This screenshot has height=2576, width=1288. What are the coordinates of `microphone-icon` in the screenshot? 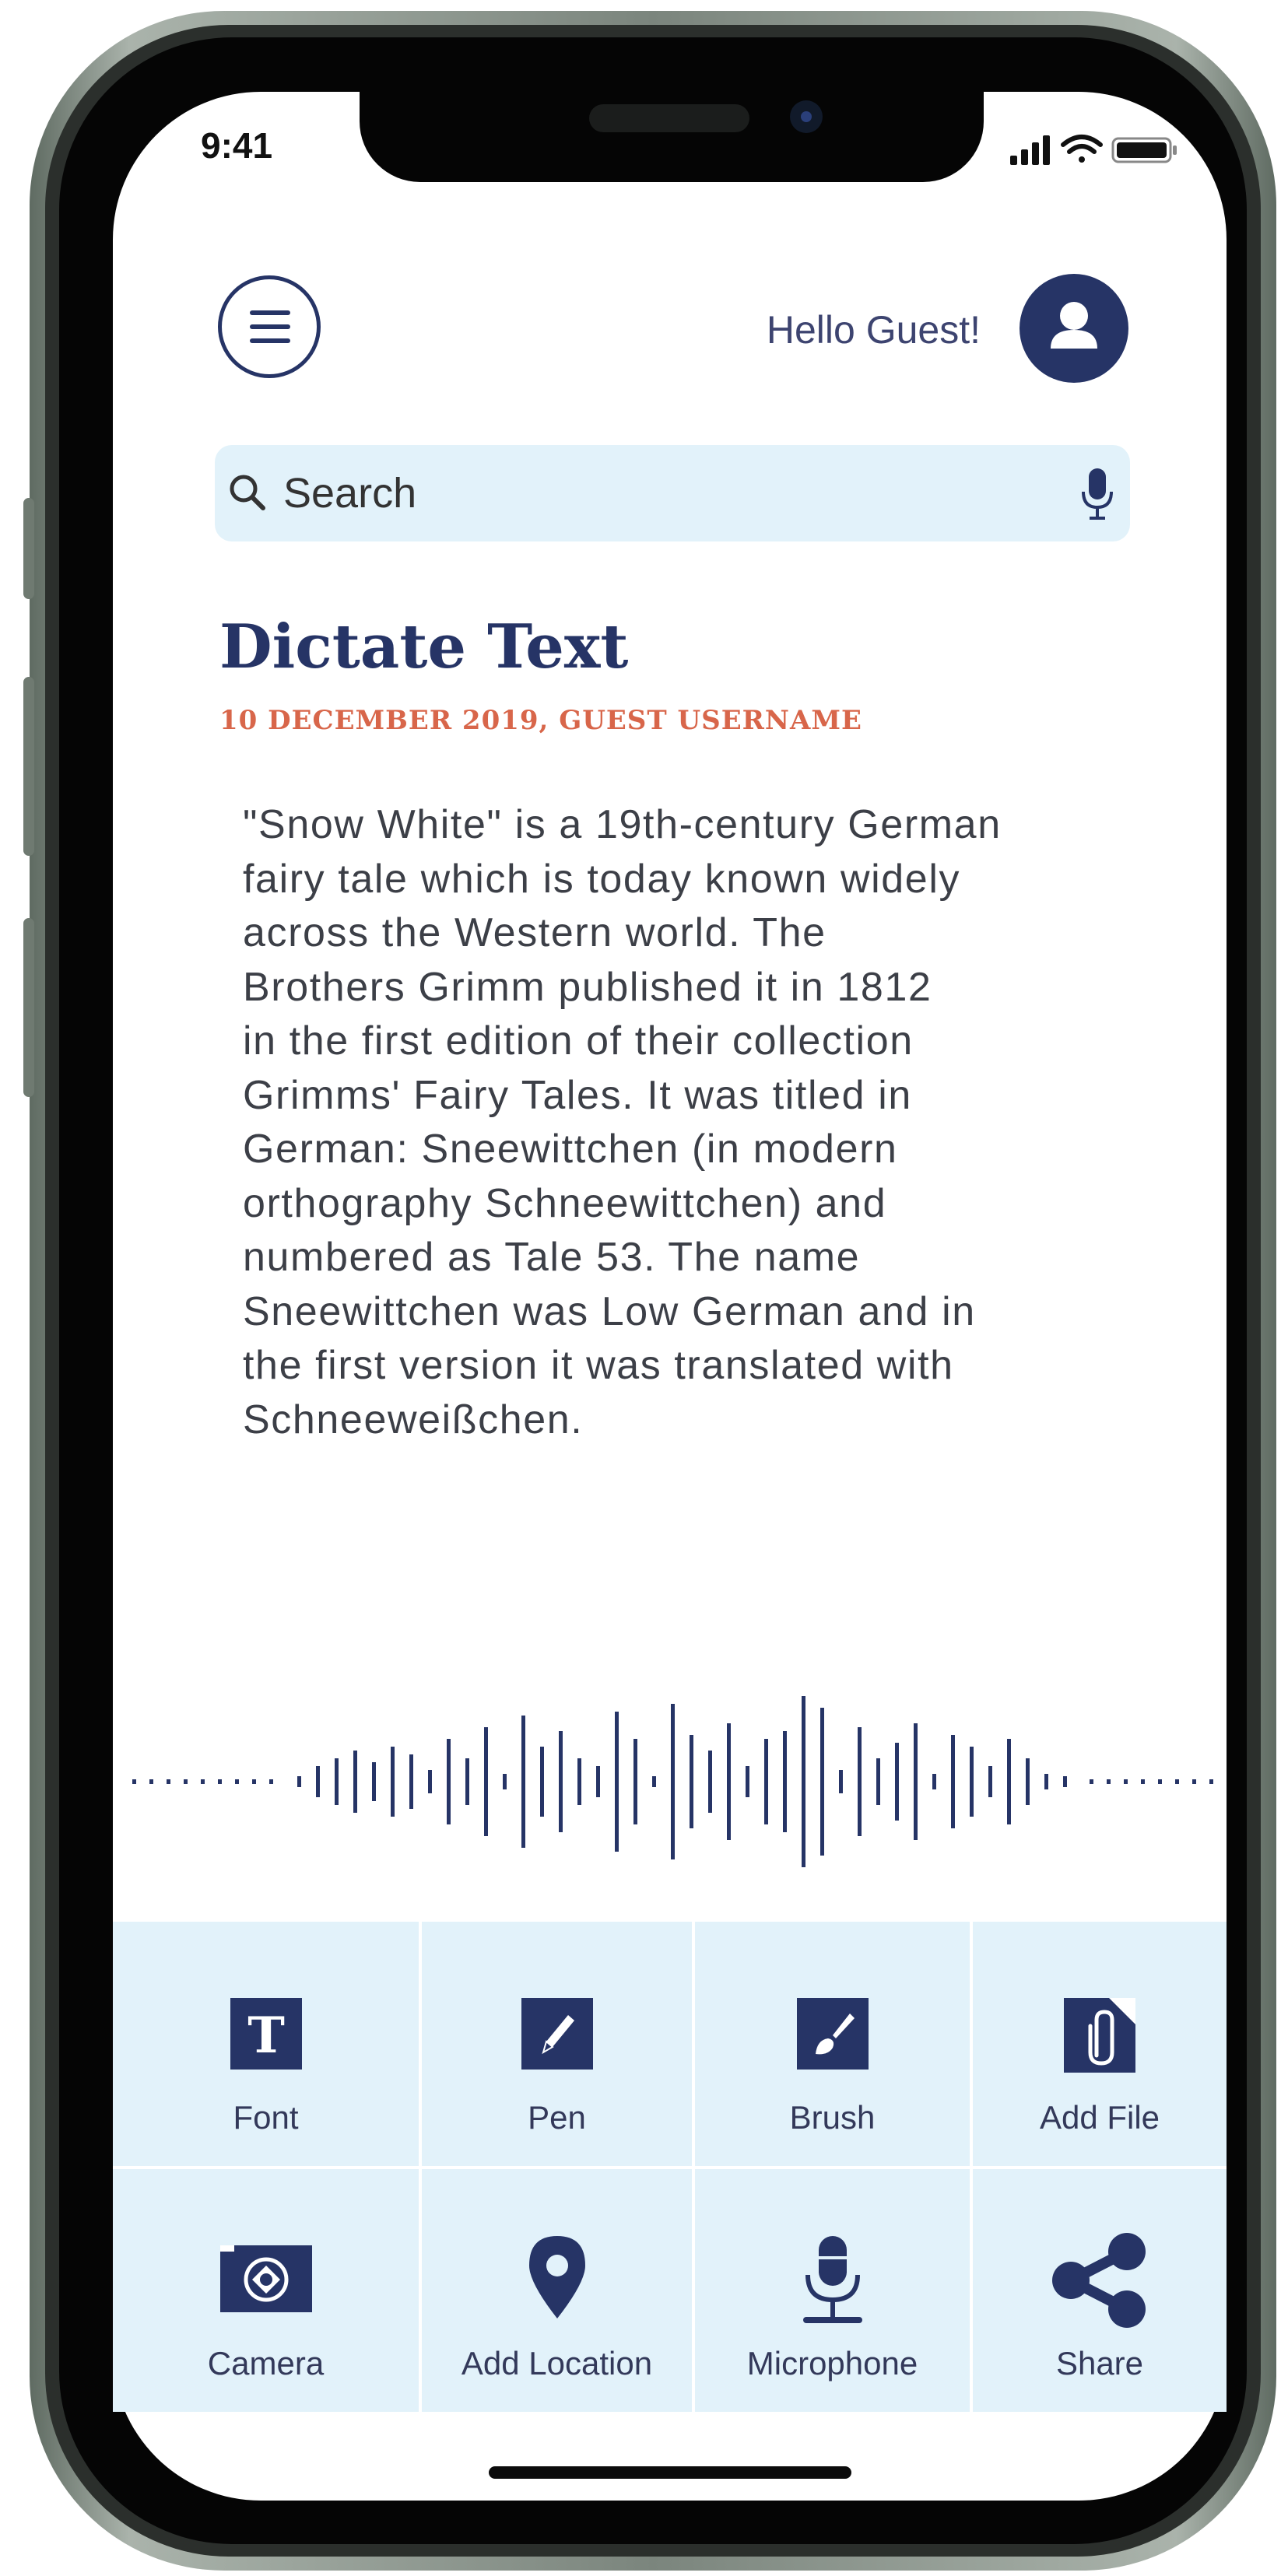 It's located at (832, 2280).